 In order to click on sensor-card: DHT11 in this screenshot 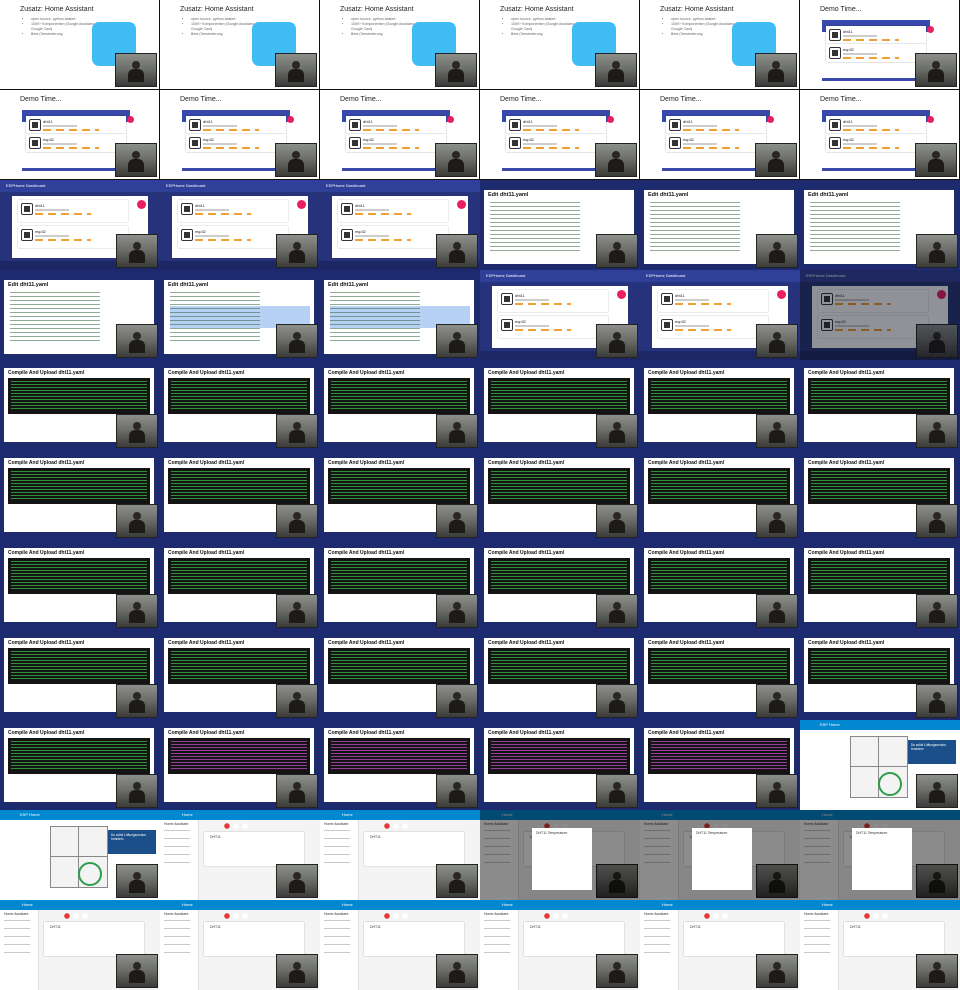, I will do `click(254, 849)`.